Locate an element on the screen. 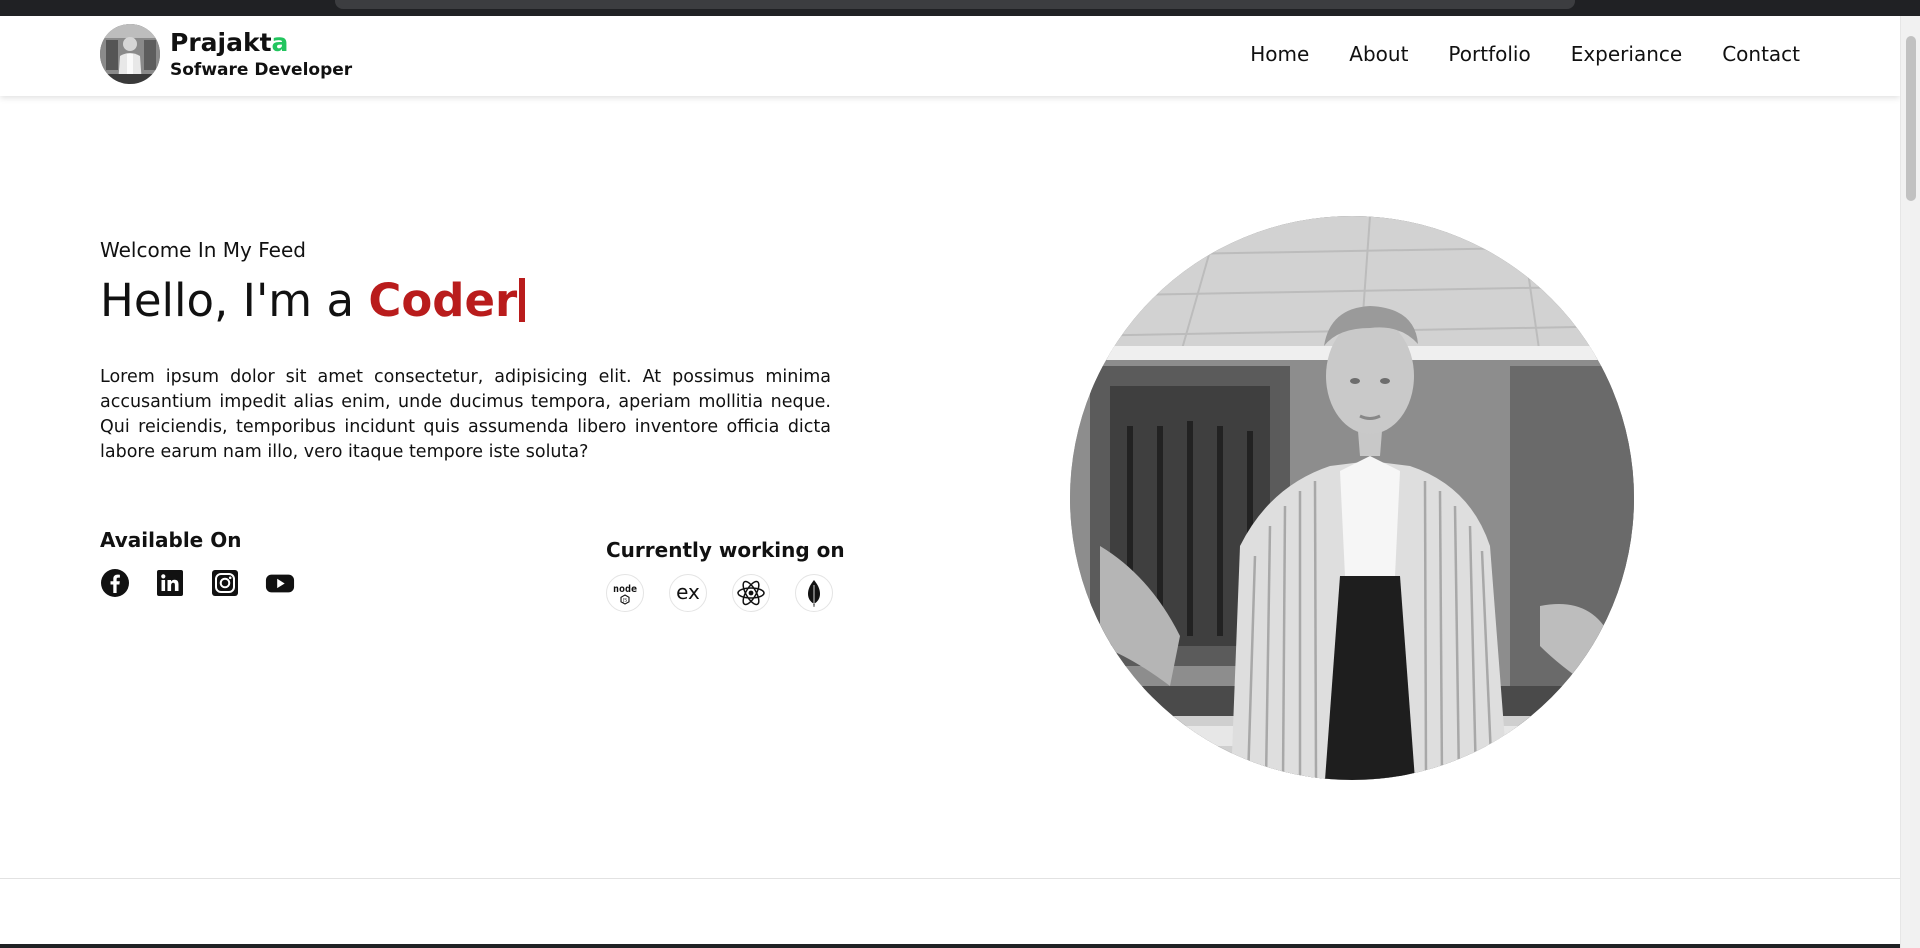 This screenshot has height=948, width=1920. welcome-text: Welcome In My Feed is located at coordinates (203, 250).